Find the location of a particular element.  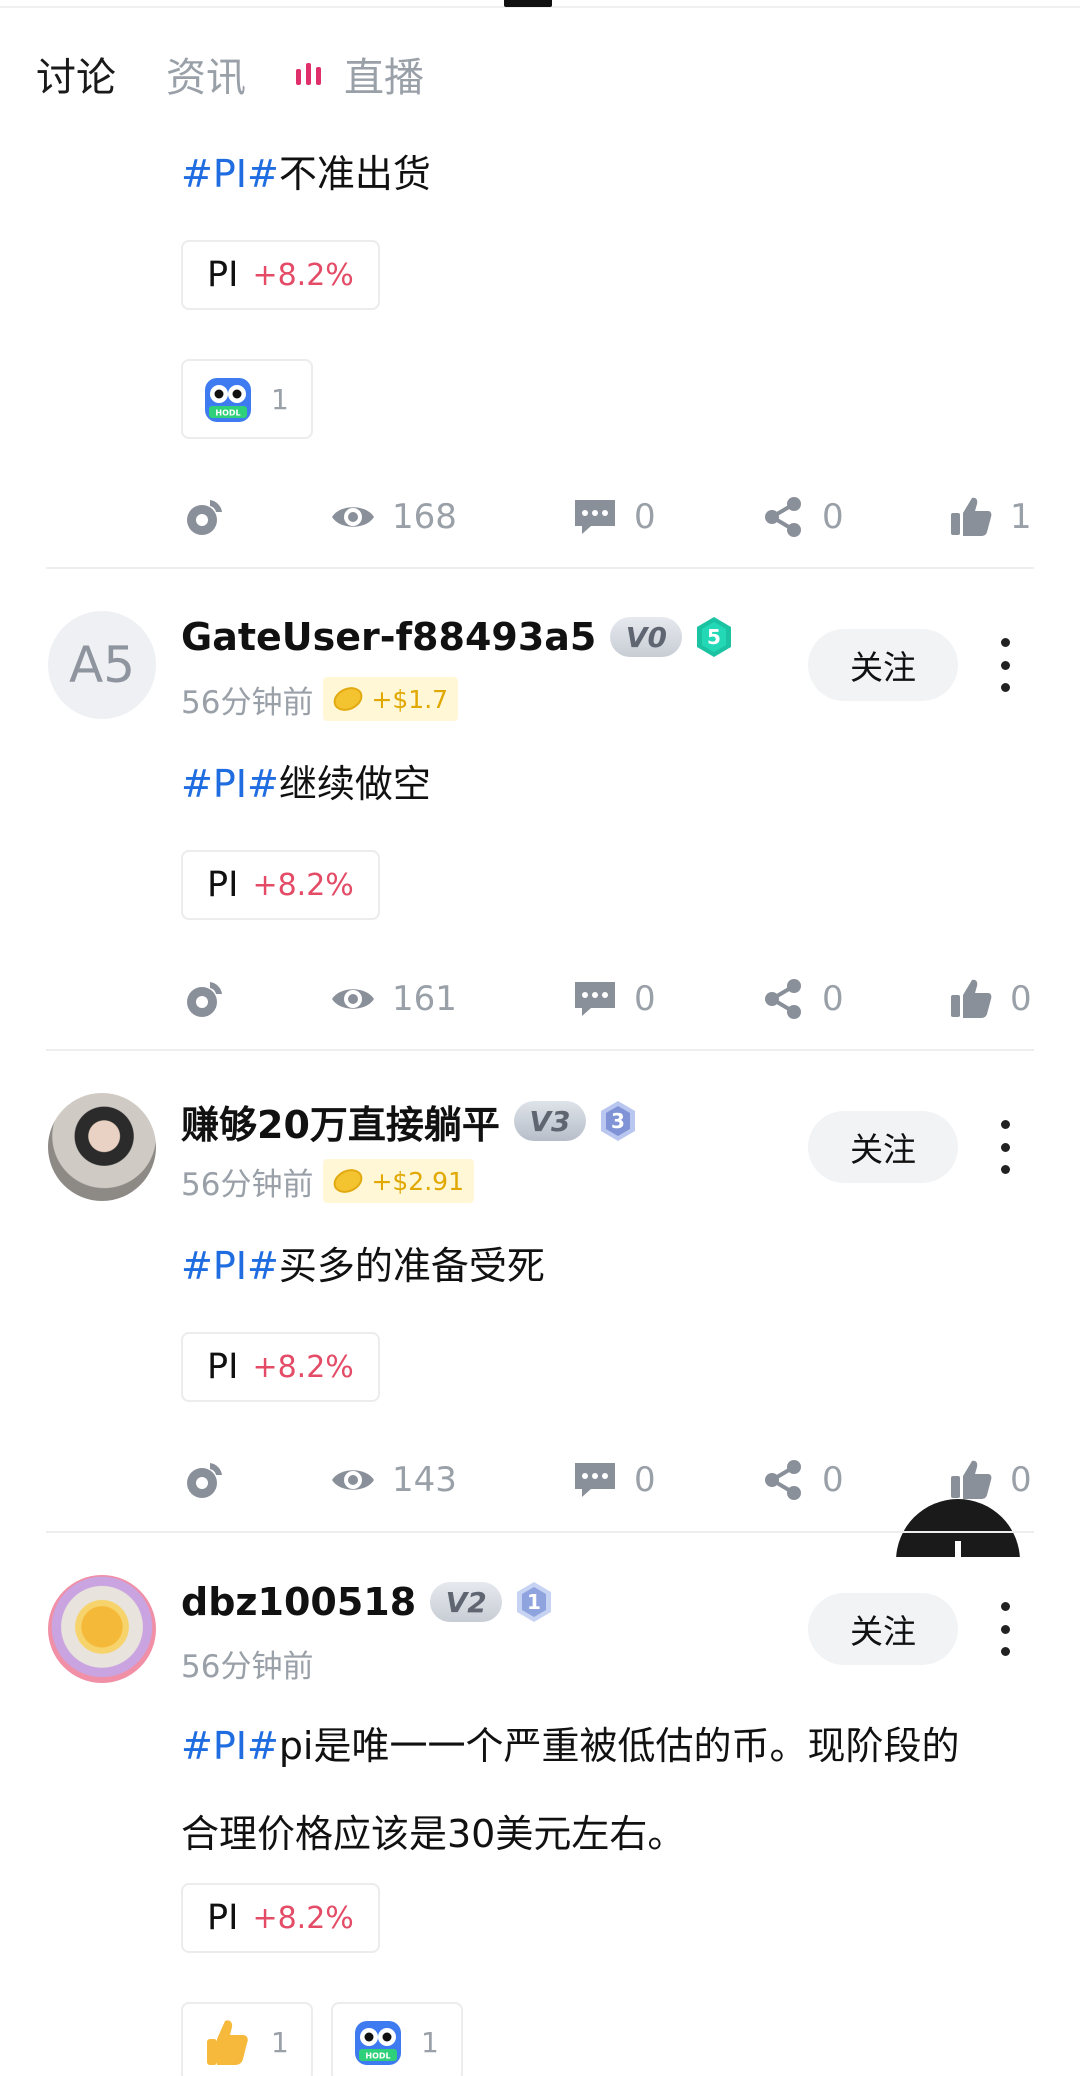

create-post-fab is located at coordinates (958, 1528).